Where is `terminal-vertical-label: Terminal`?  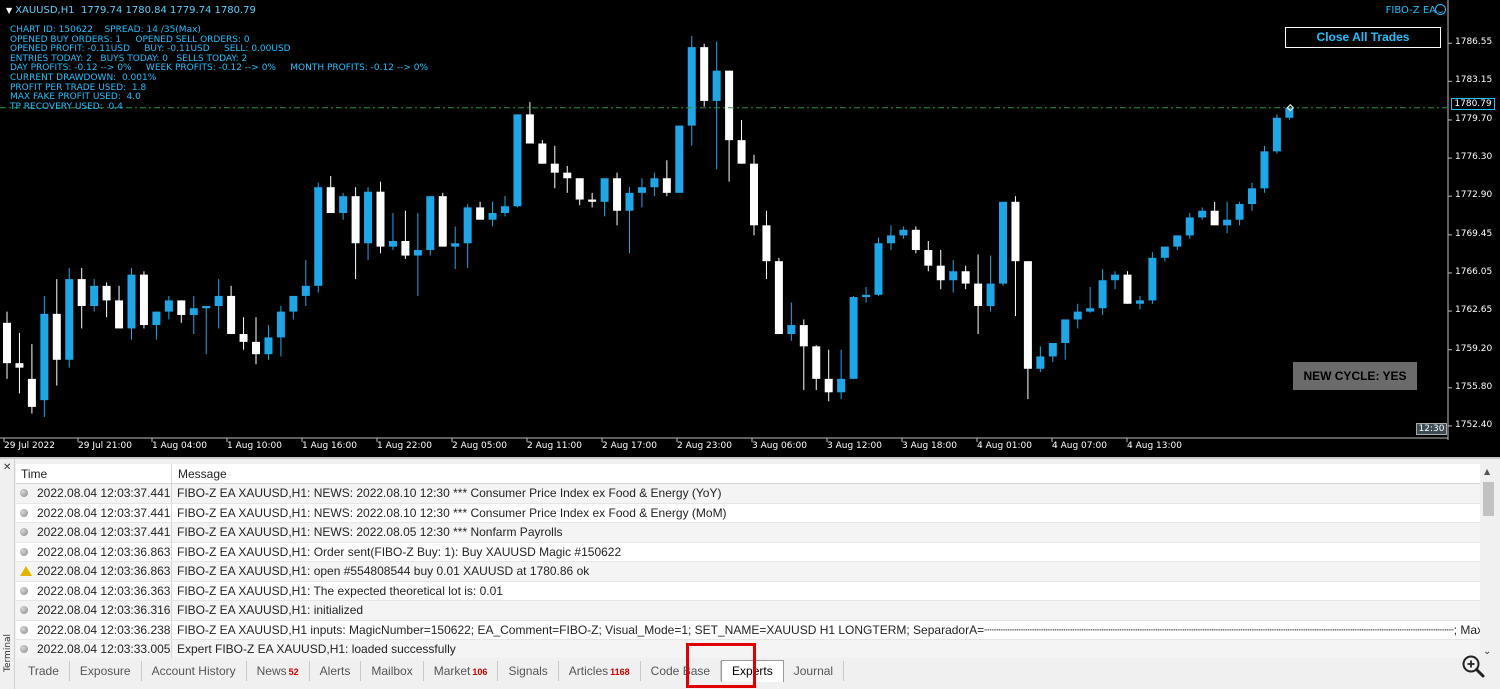 terminal-vertical-label: Terminal is located at coordinates (8, 652).